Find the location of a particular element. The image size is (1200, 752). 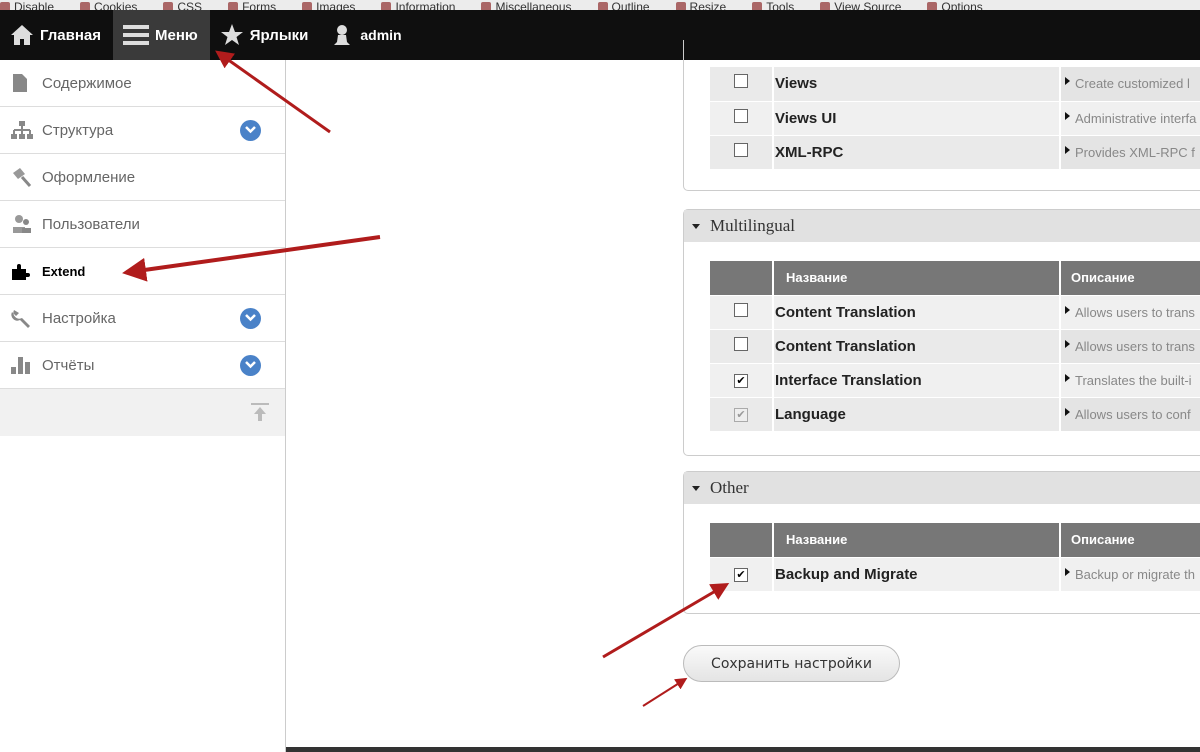

save-settings-button: Сохранить настройки is located at coordinates (791, 663).